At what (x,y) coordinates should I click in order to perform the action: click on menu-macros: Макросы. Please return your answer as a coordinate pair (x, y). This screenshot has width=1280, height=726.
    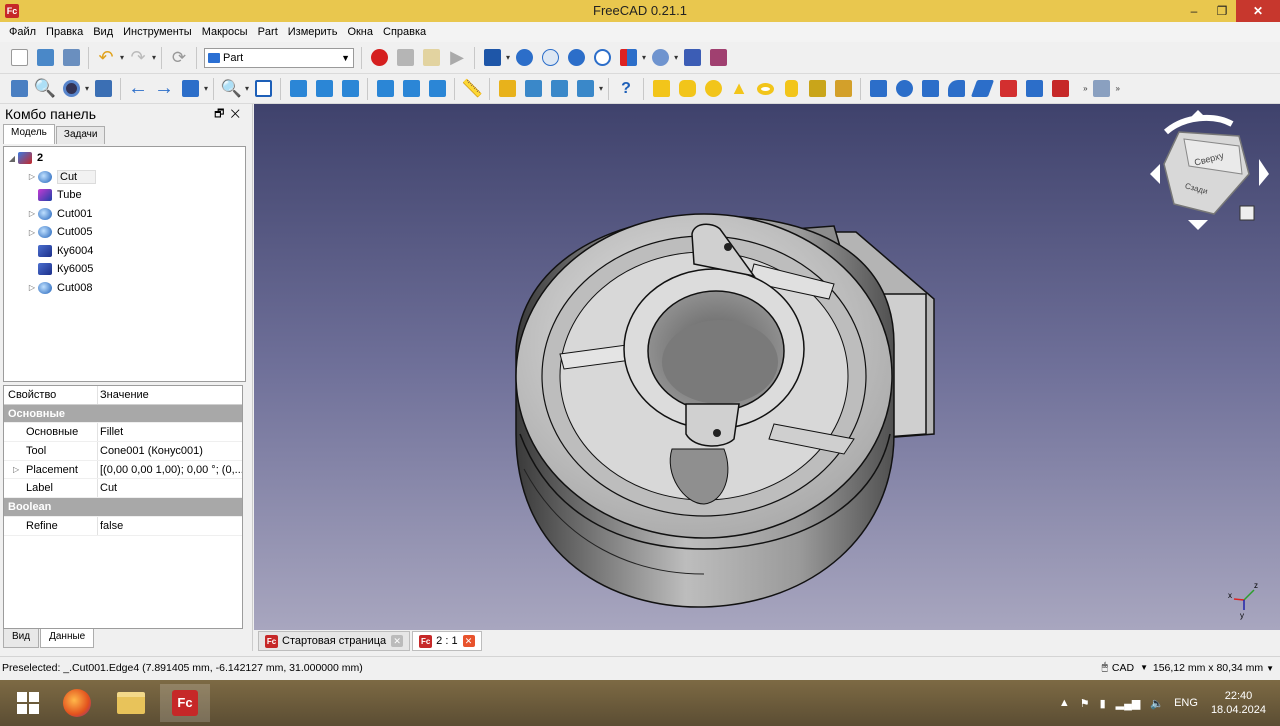
    Looking at the image, I should click on (225, 32).